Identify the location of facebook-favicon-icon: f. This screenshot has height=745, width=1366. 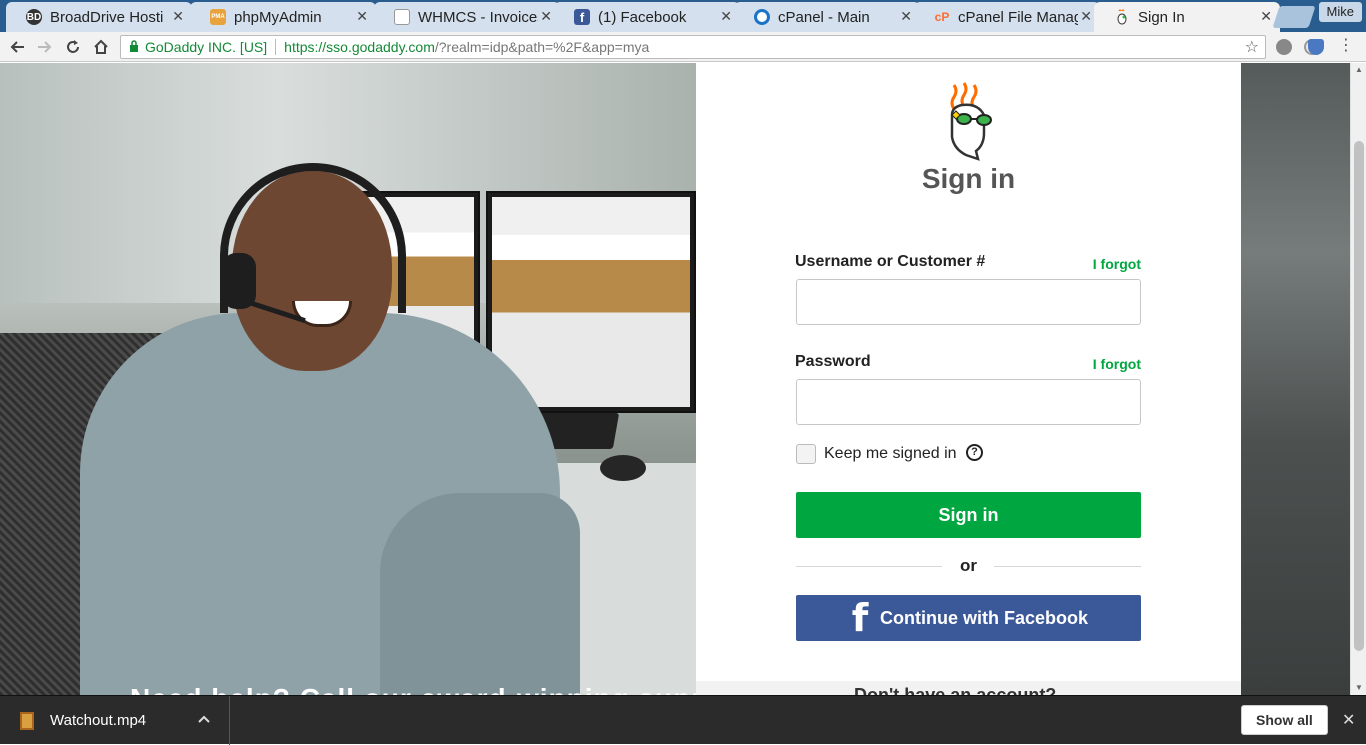
(582, 17).